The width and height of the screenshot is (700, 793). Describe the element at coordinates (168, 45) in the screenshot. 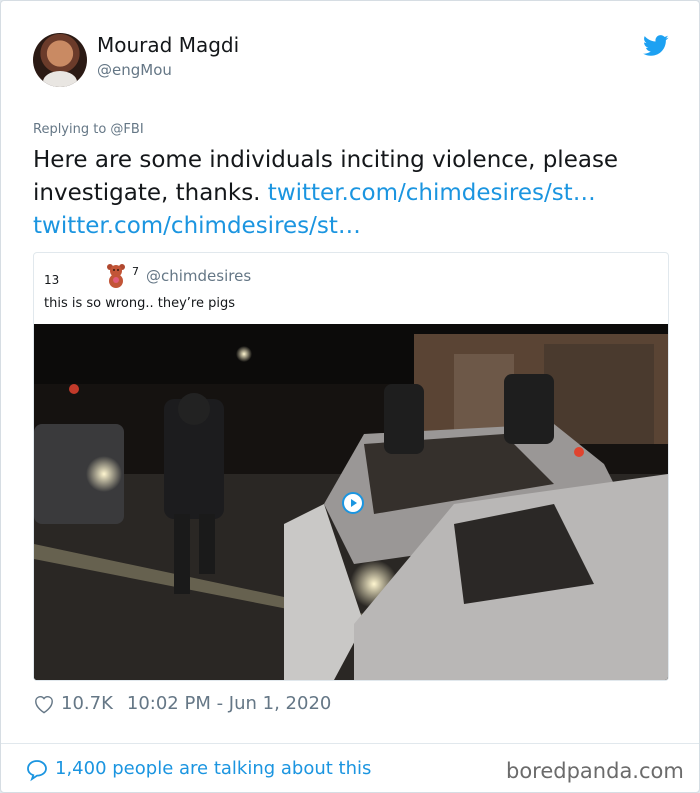

I see `author-name: Mourad Magdi` at that location.